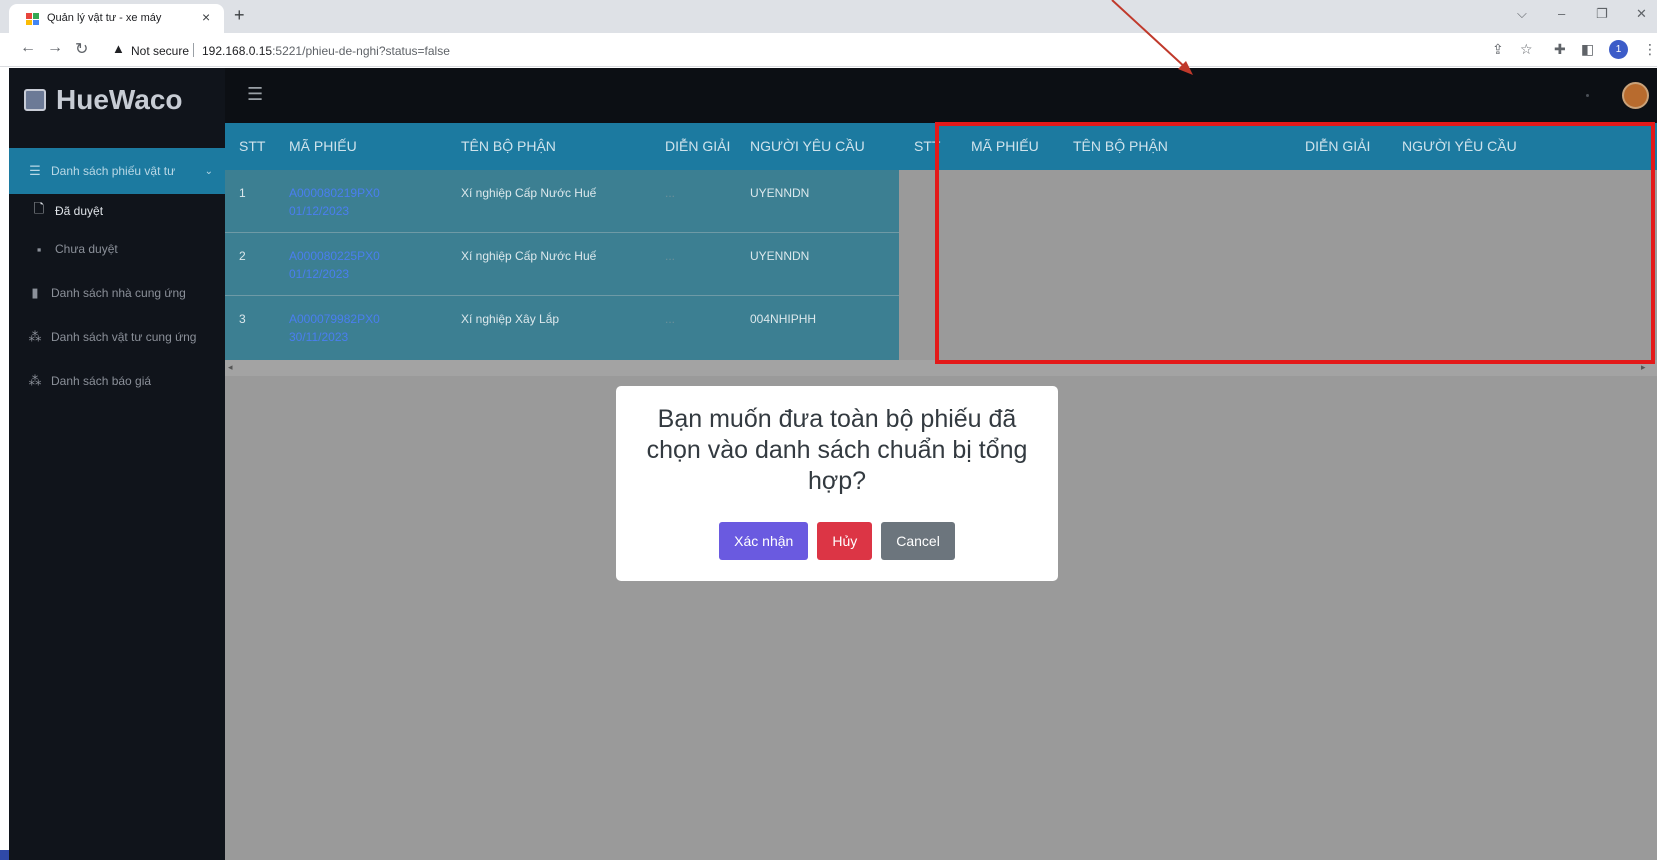 Image resolution: width=1657 pixels, height=860 pixels. Describe the element at coordinates (334, 319) in the screenshot. I see `cell-code-link: A000079982PX0` at that location.